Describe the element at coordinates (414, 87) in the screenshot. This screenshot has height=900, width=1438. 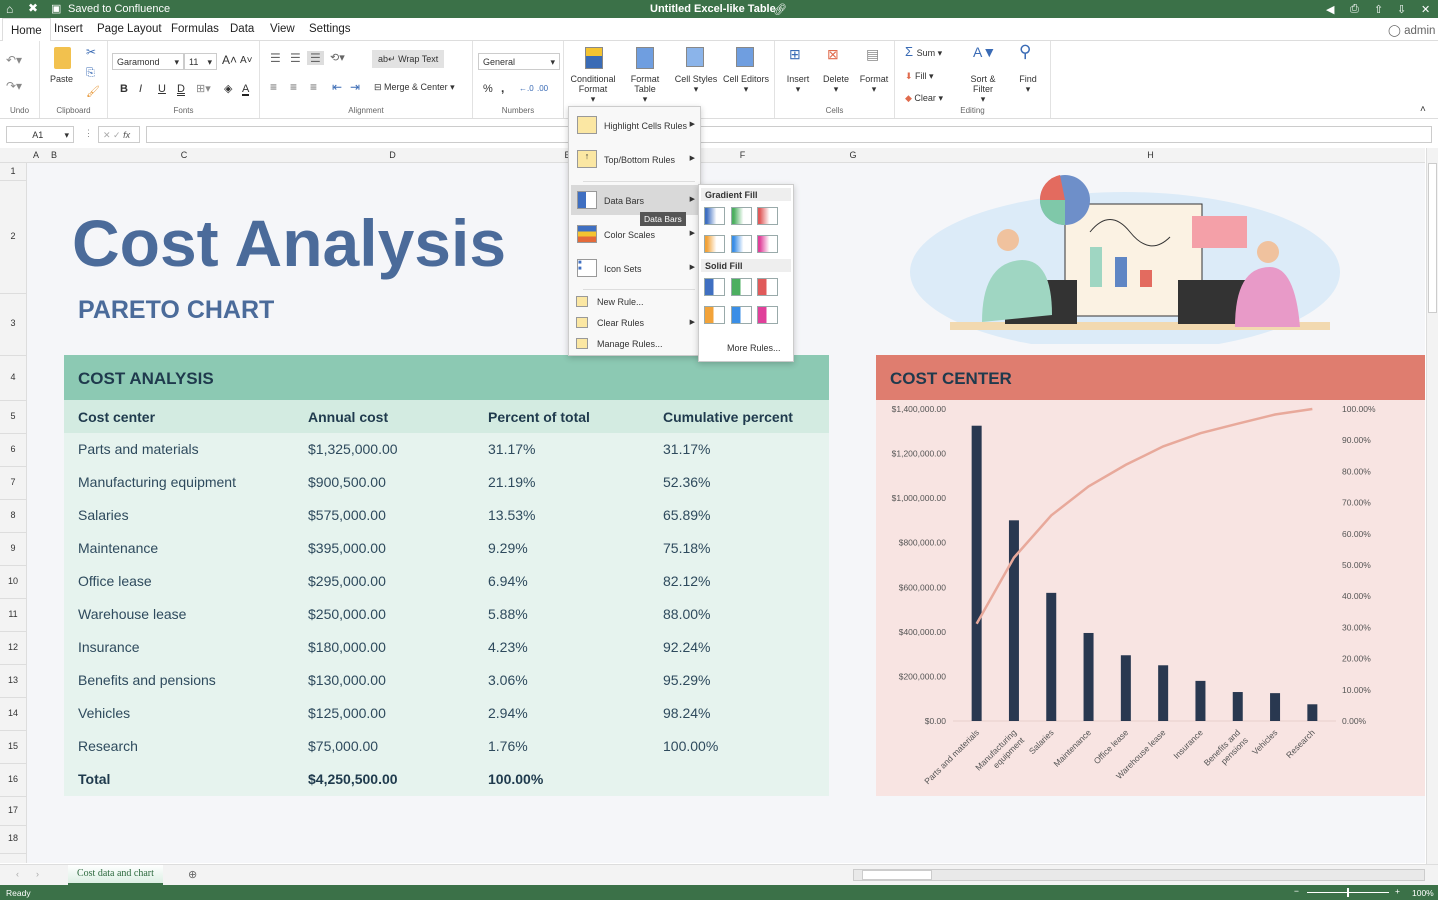
I see `merge-center-button: ⊟ Merge & Center ▾` at that location.